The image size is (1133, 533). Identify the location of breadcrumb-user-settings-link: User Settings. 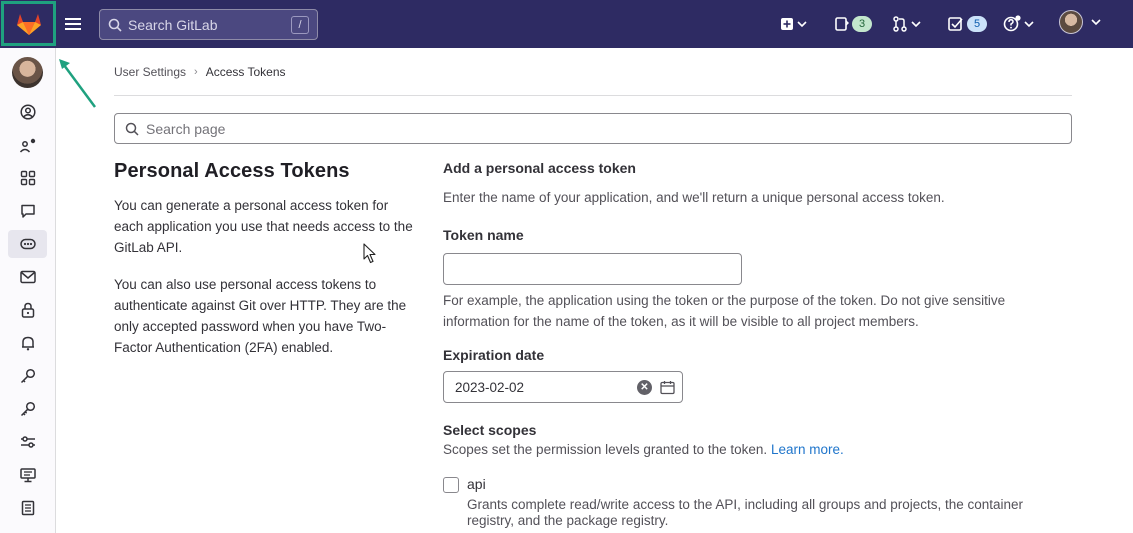
(150, 72).